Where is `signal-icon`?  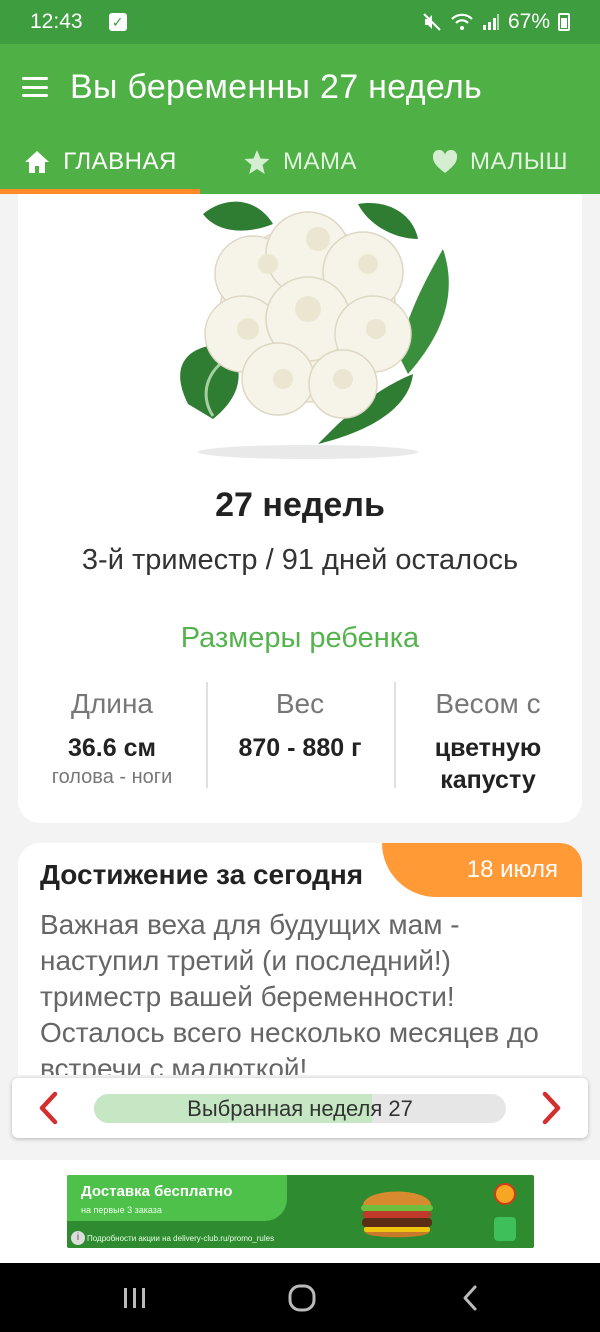 signal-icon is located at coordinates (490, 22).